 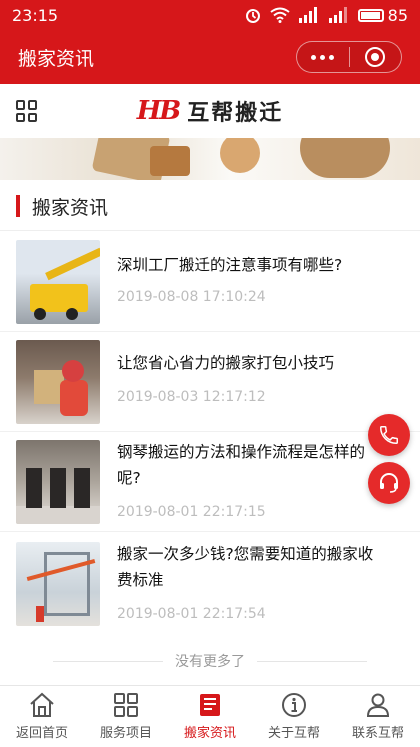 What do you see at coordinates (210, 592) in the screenshot?
I see `news-item: 搬家一次多少钱?您需要知道的搬家收费标准 2019-08-01 22:17:54` at bounding box center [210, 592].